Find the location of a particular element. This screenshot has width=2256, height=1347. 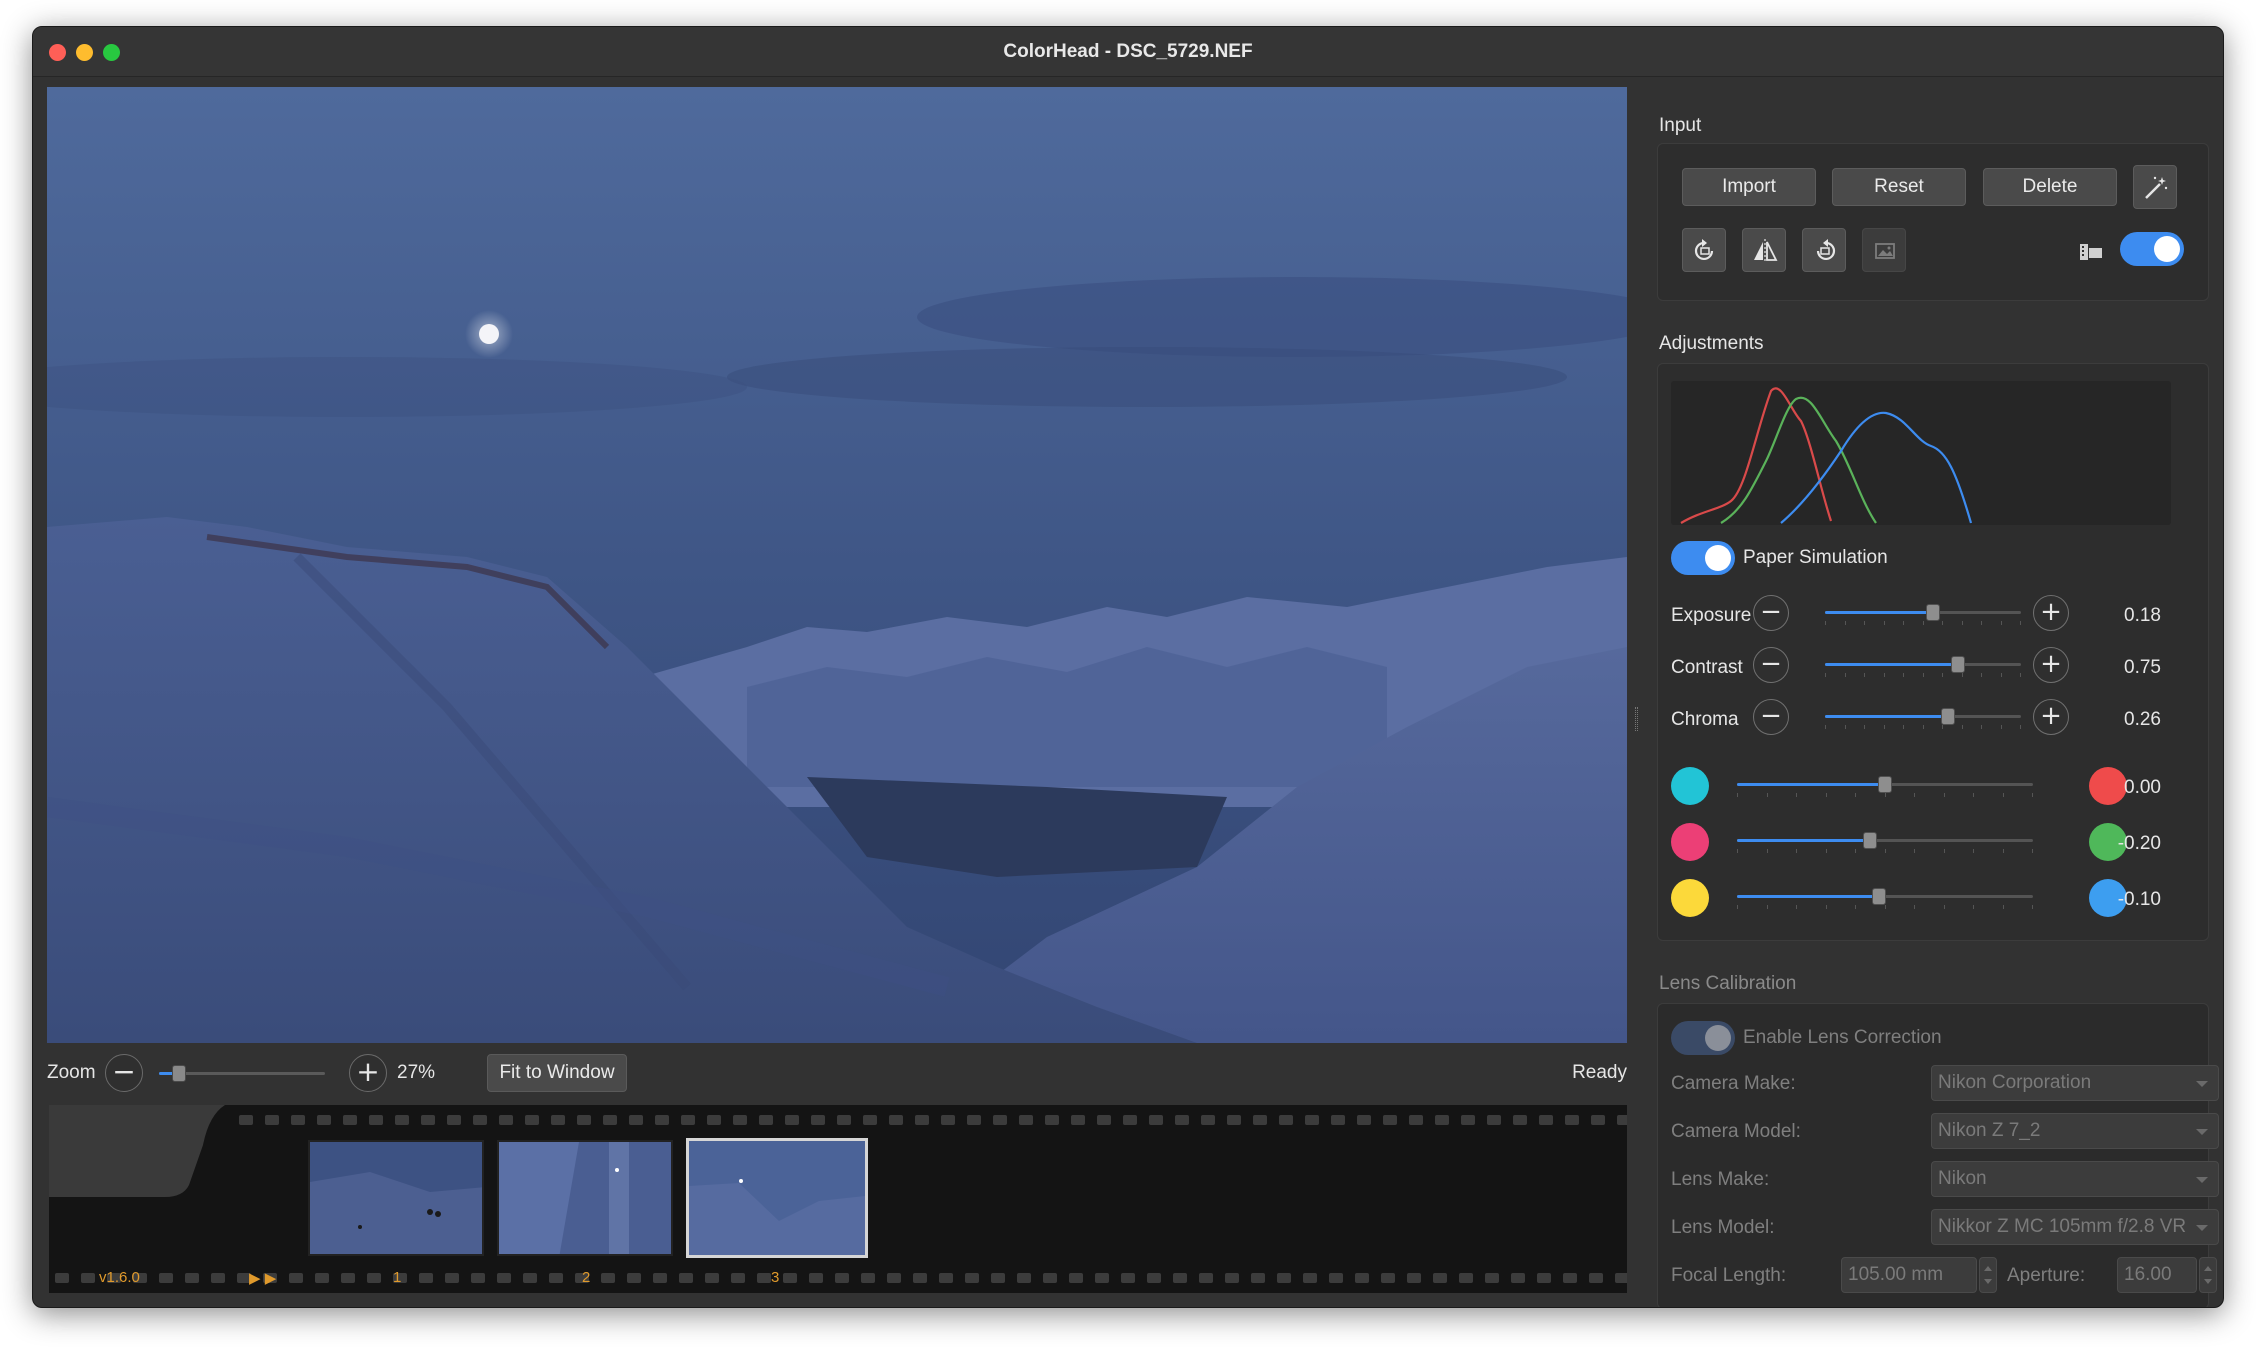

histogram-curves is located at coordinates (1826, 455).